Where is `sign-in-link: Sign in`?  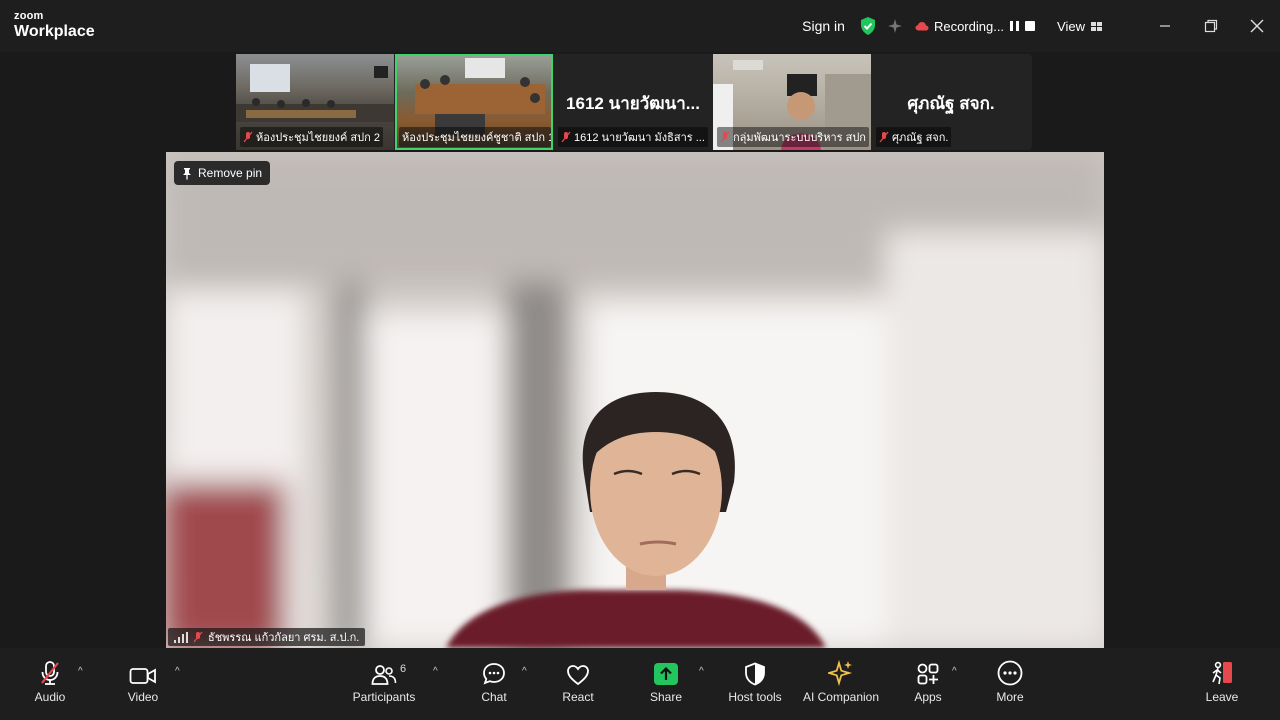 sign-in-link: Sign in is located at coordinates (823, 26).